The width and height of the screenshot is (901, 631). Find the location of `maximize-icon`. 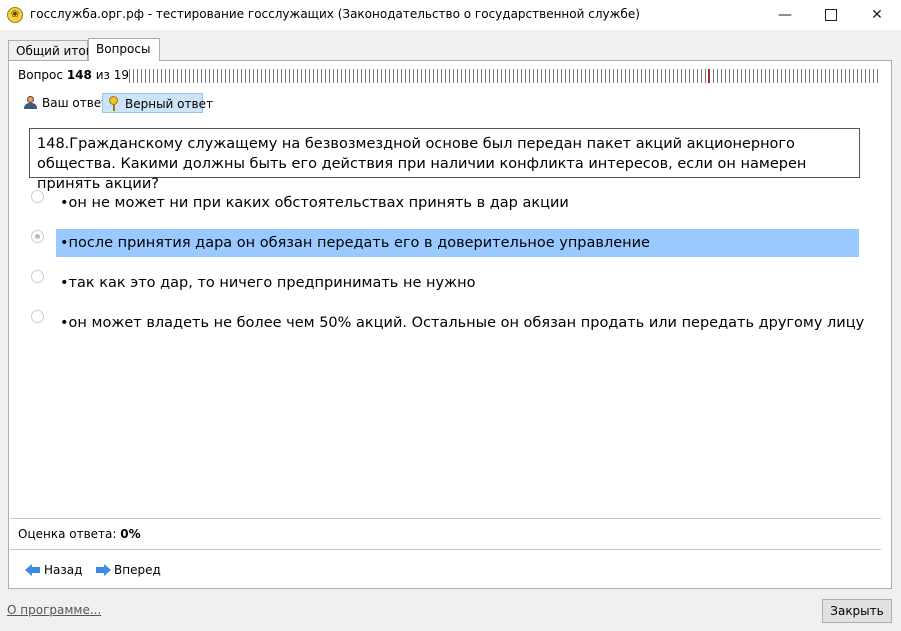

maximize-icon is located at coordinates (831, 15).